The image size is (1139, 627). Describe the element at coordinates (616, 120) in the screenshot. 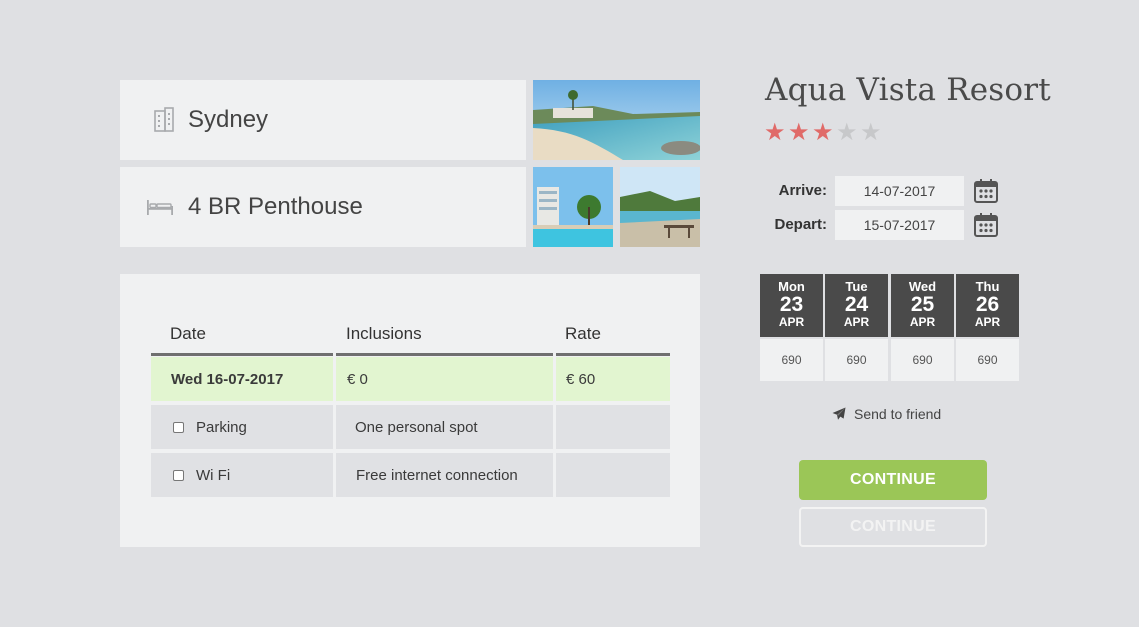

I see `beach-photo` at that location.